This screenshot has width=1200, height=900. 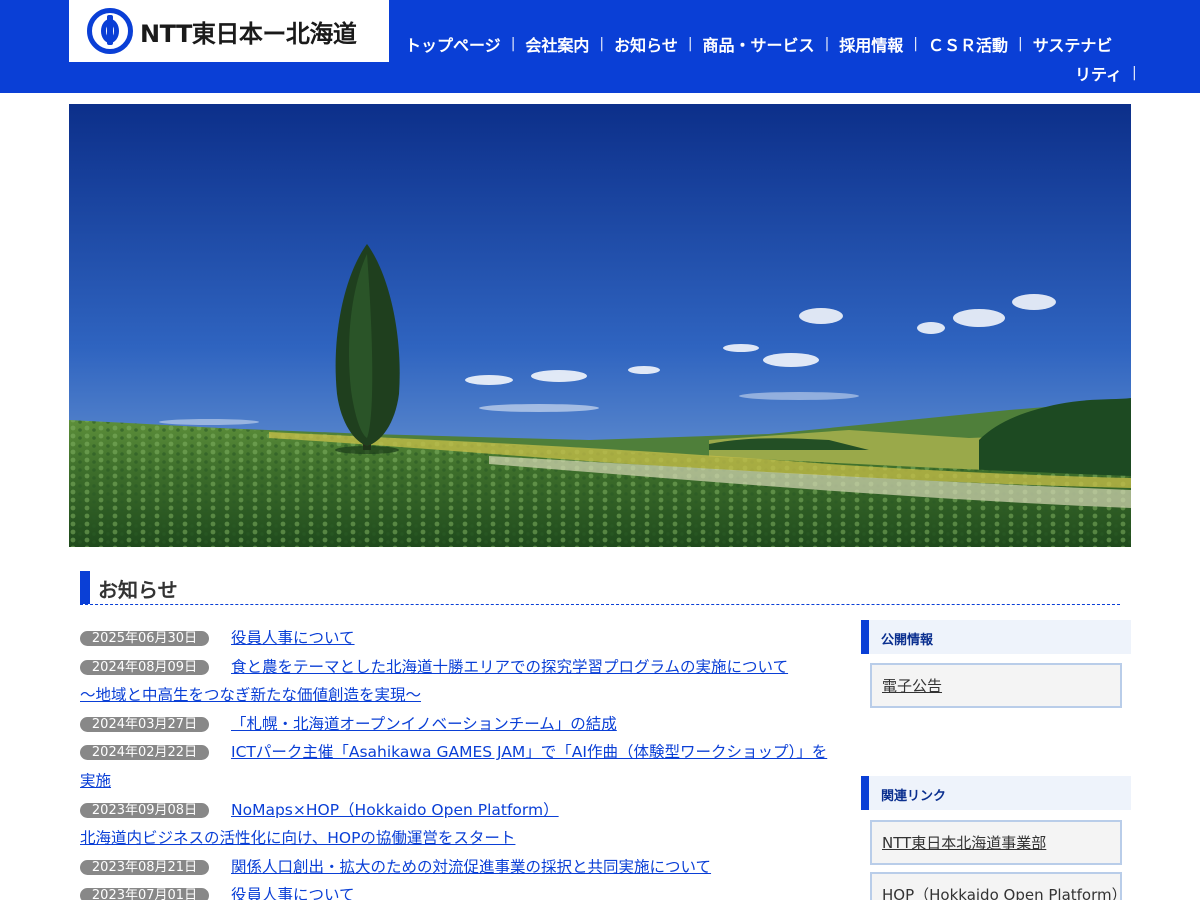 I want to click on news-heading: お知らせ, so click(x=600, y=588).